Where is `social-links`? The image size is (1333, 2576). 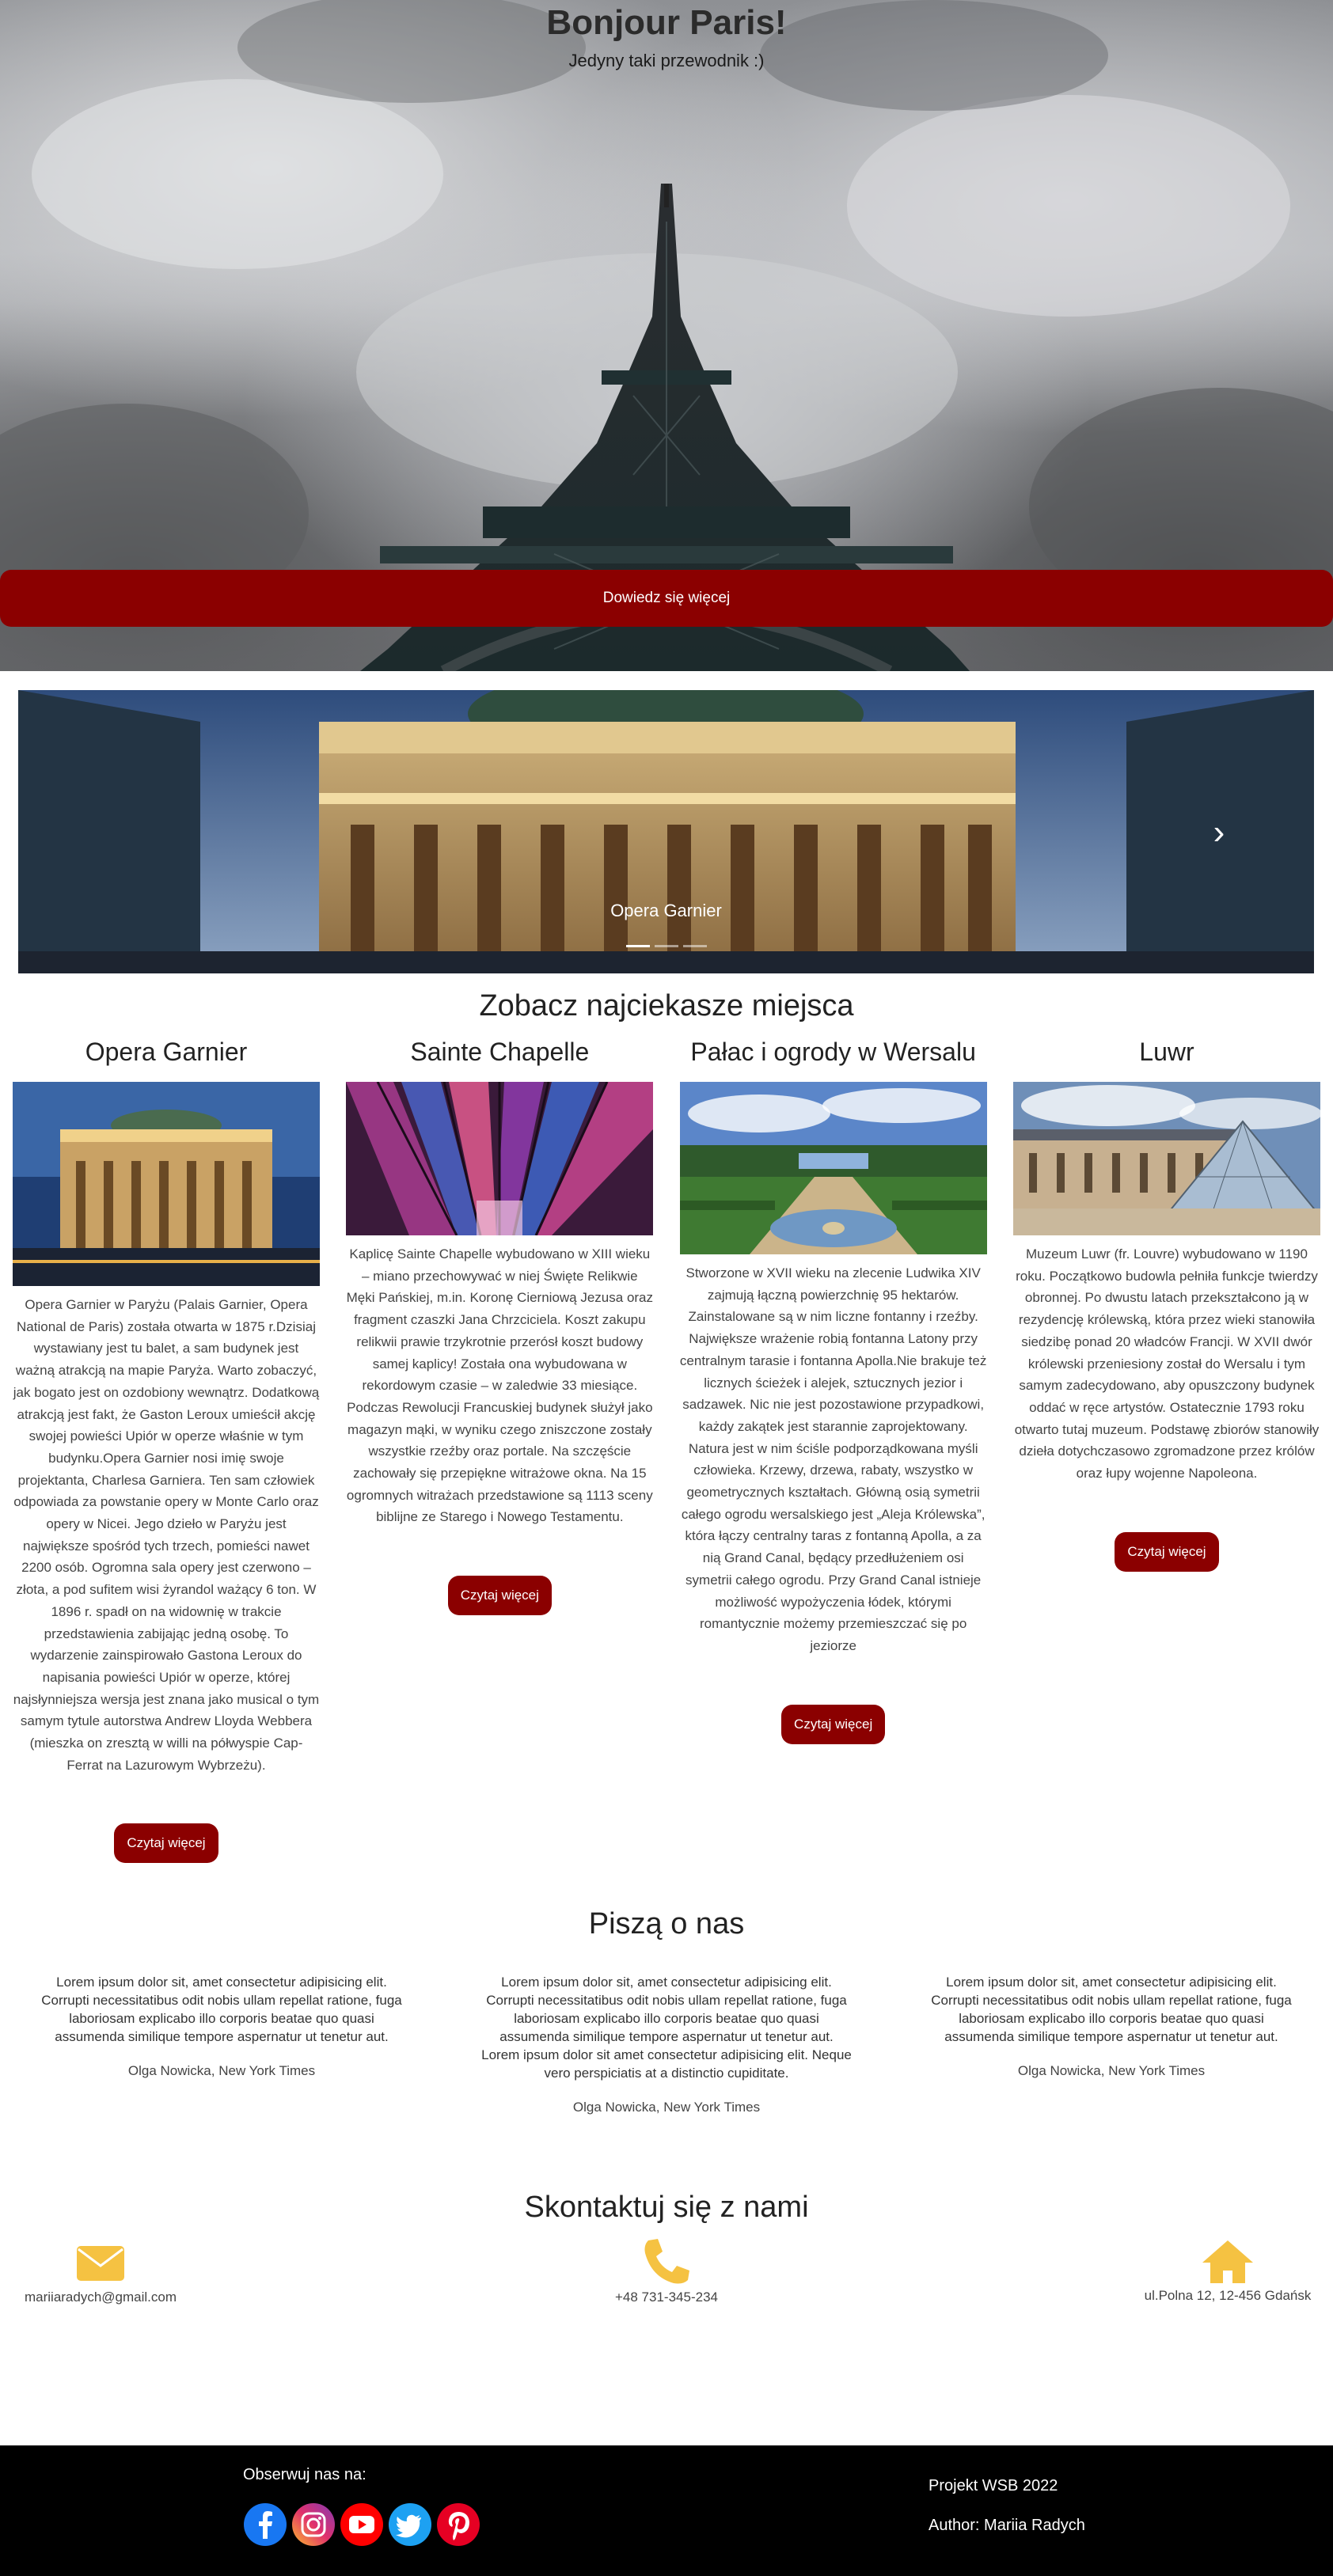
social-links is located at coordinates (361, 2524).